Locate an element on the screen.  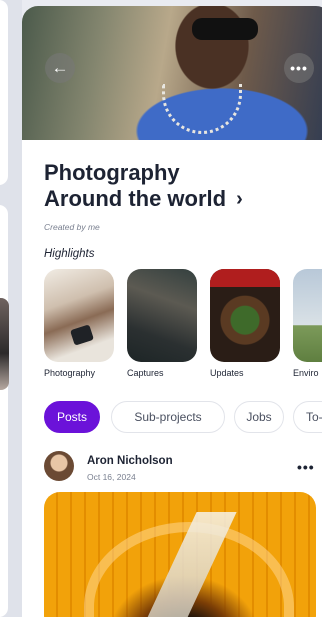
highlight-item-updates: Updates is located at coordinates (245, 323).